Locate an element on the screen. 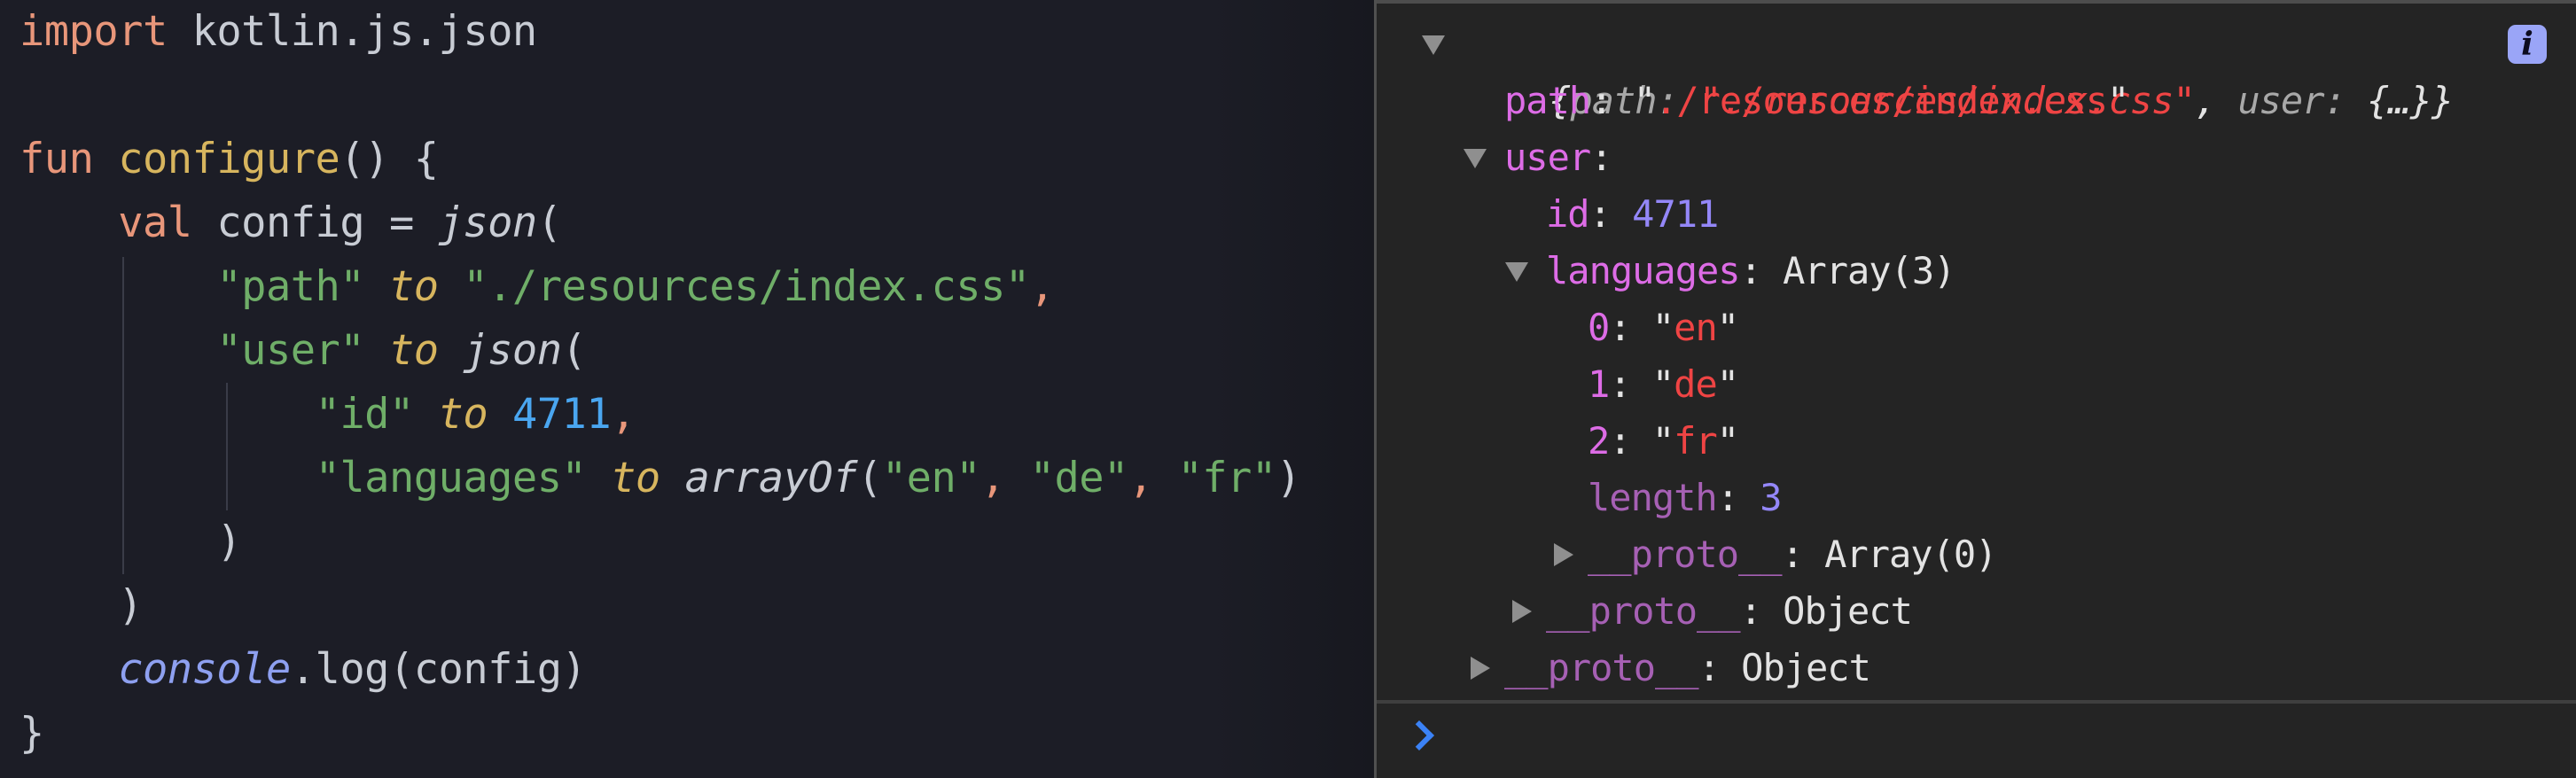 The image size is (2576, 778). property-key: 1 is located at coordinates (1599, 384).